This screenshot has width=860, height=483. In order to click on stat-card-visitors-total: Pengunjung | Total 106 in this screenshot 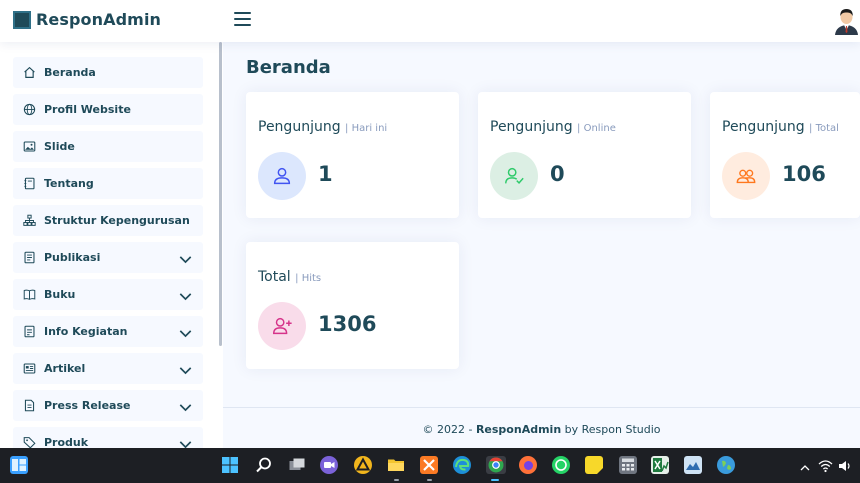, I will do `click(785, 155)`.